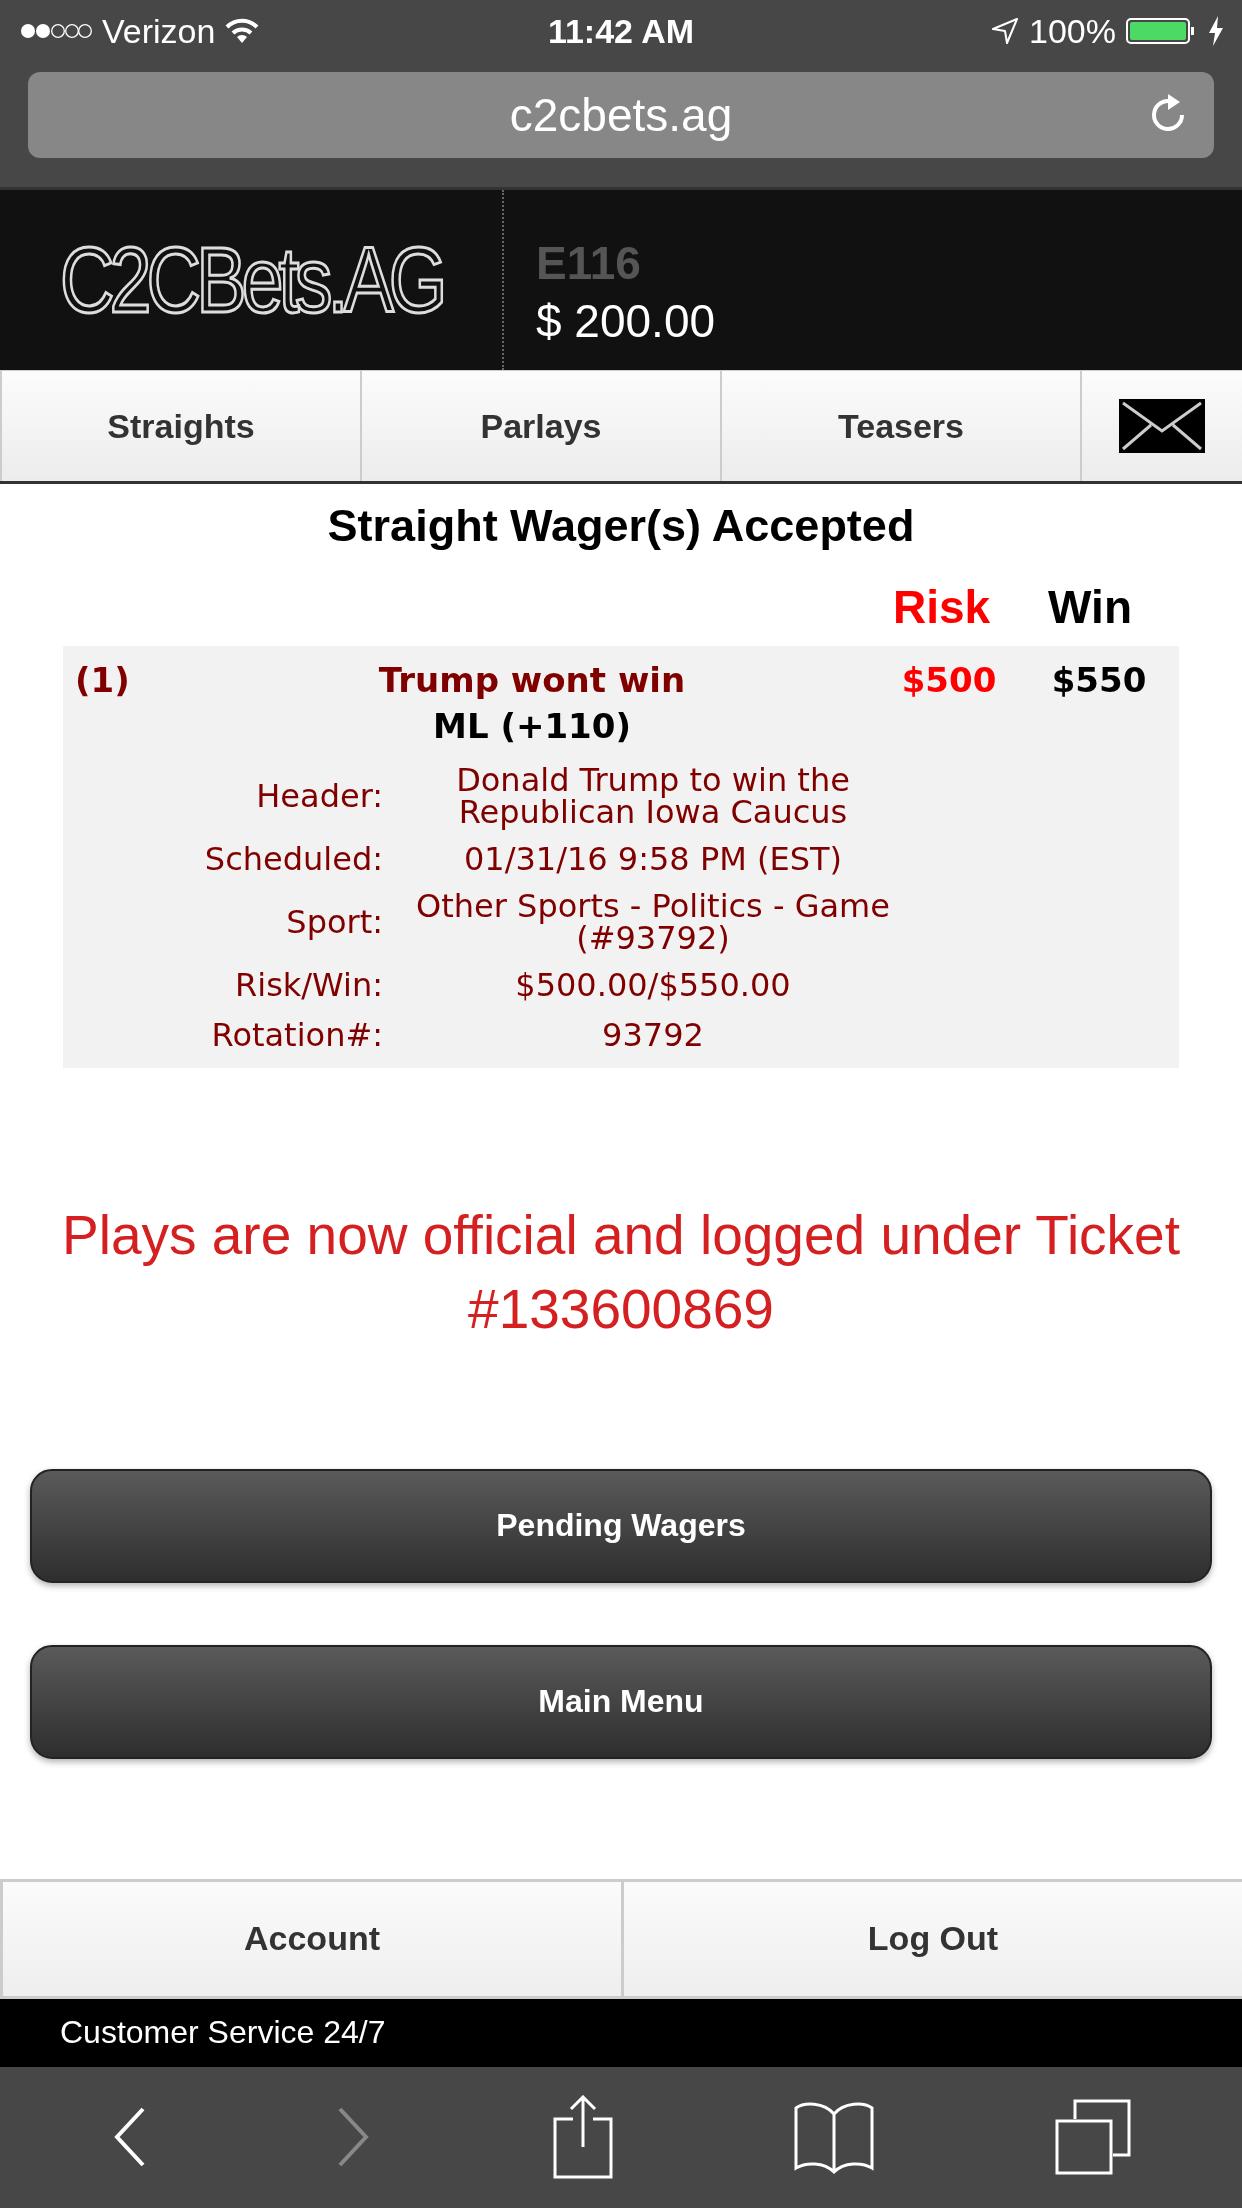 The image size is (1242, 2208). What do you see at coordinates (621, 115) in the screenshot?
I see `address-bar: c2cbets.ag` at bounding box center [621, 115].